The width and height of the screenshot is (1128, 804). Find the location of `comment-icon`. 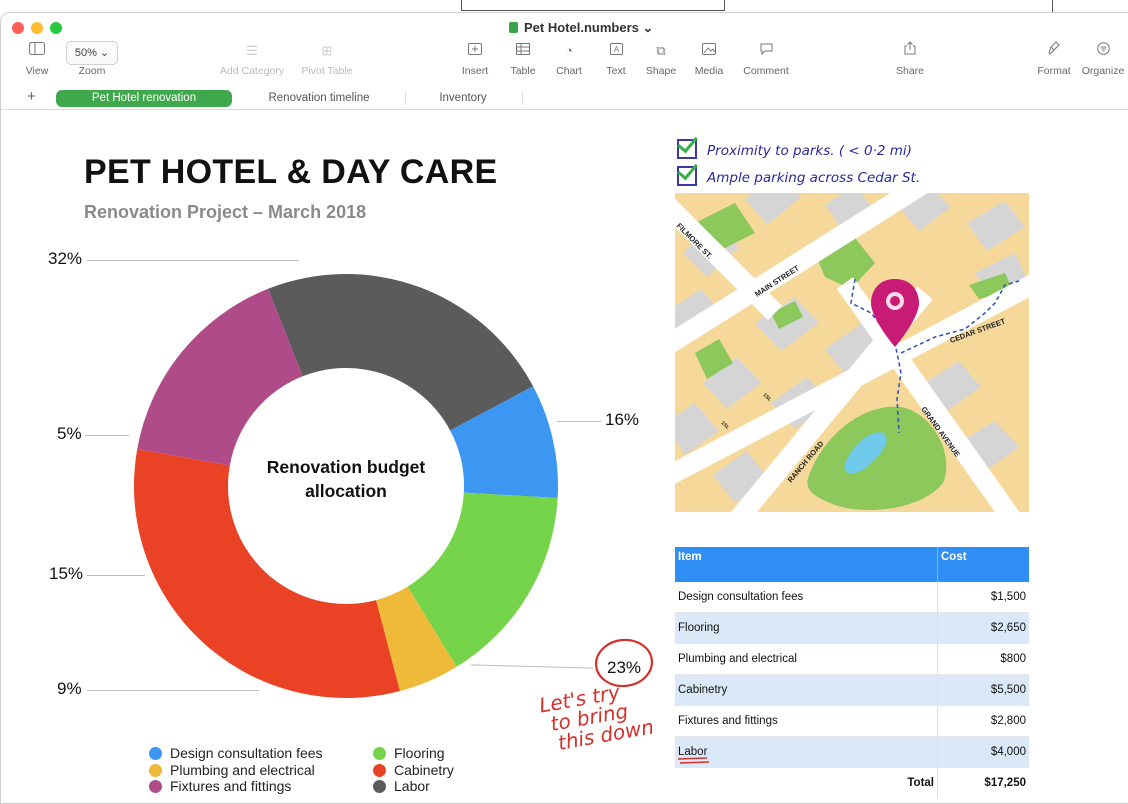

comment-icon is located at coordinates (766, 51).